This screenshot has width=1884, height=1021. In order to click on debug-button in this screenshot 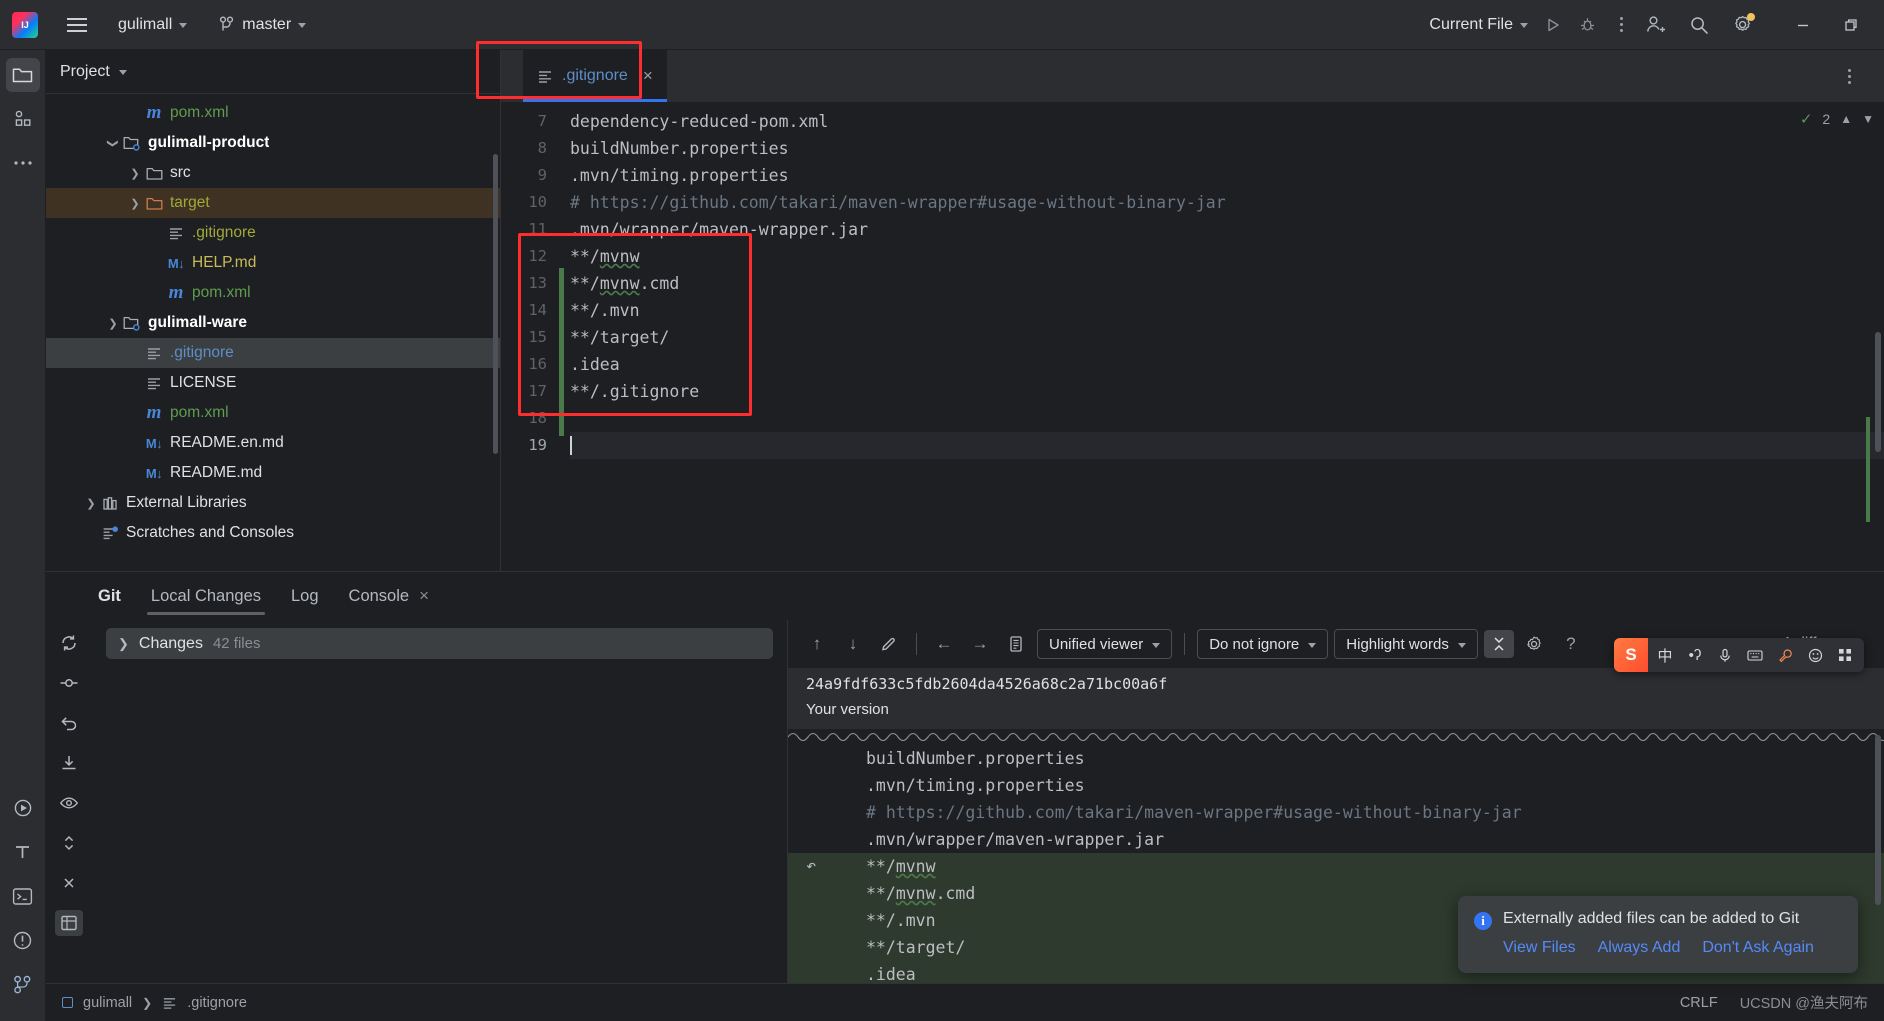, I will do `click(1587, 25)`.